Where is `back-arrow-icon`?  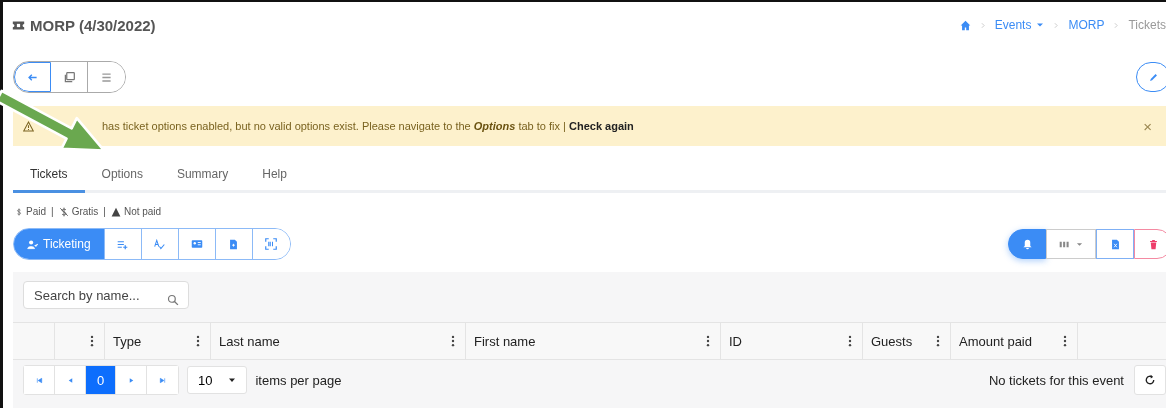
back-arrow-icon is located at coordinates (32, 77).